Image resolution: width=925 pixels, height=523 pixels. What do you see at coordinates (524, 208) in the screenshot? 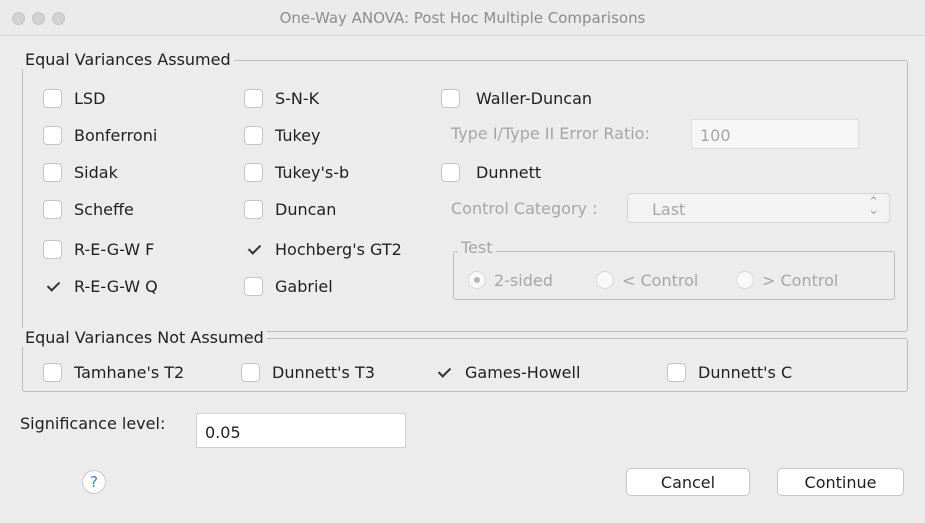
I see `control-category-label: Control Category :` at bounding box center [524, 208].